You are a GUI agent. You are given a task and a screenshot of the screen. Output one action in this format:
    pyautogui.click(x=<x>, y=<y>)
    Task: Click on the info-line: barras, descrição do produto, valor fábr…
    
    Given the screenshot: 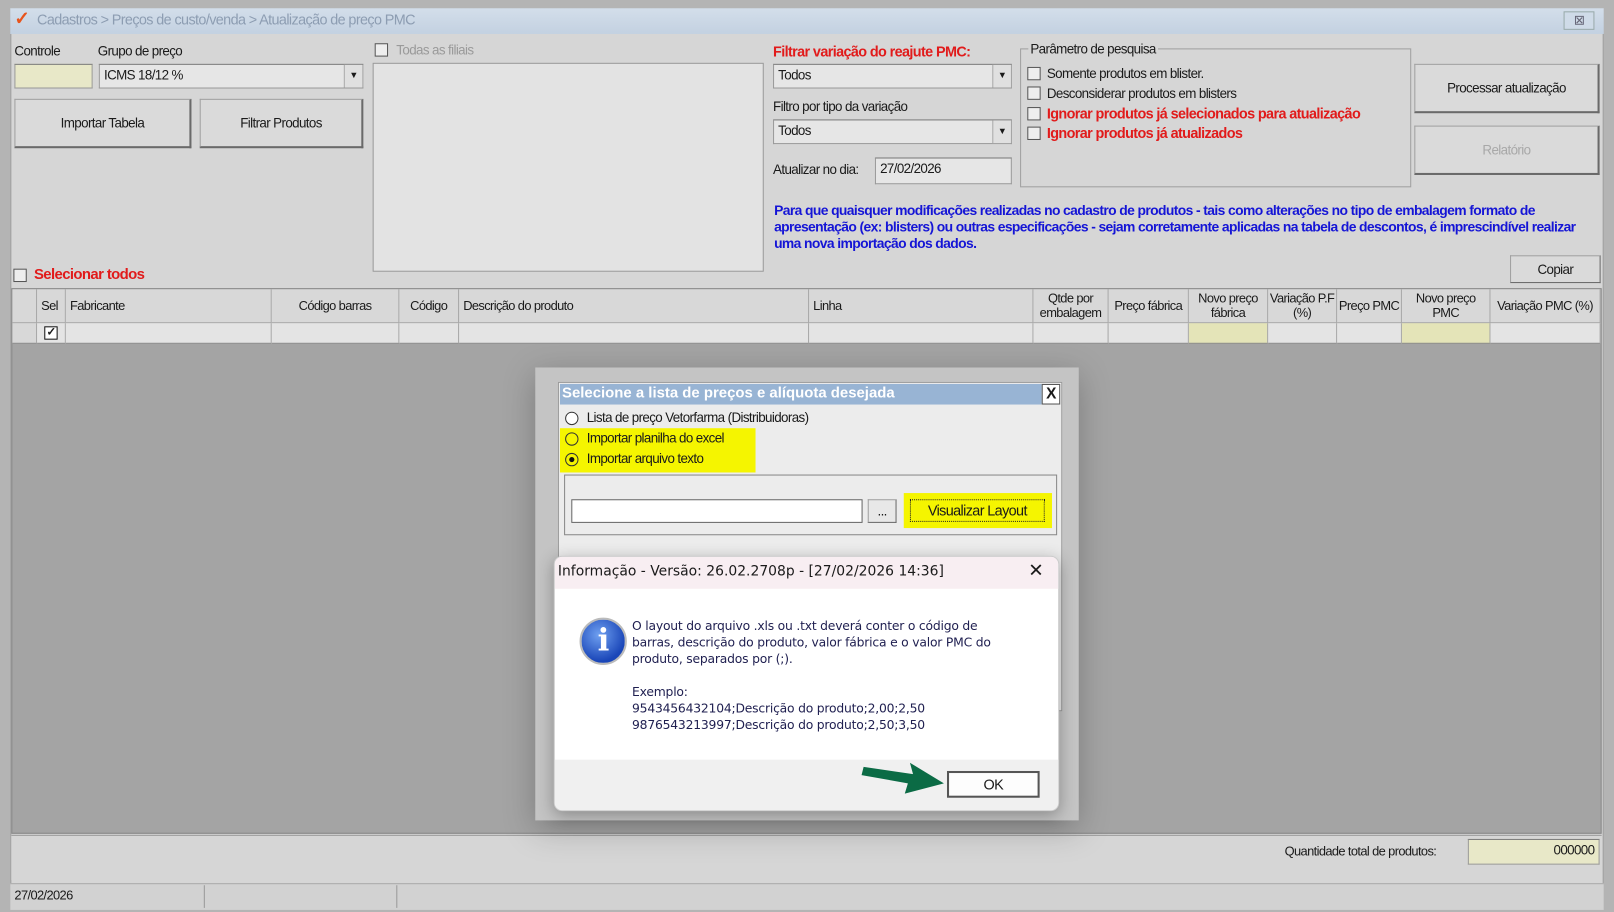 What is the action you would take?
    pyautogui.click(x=811, y=642)
    